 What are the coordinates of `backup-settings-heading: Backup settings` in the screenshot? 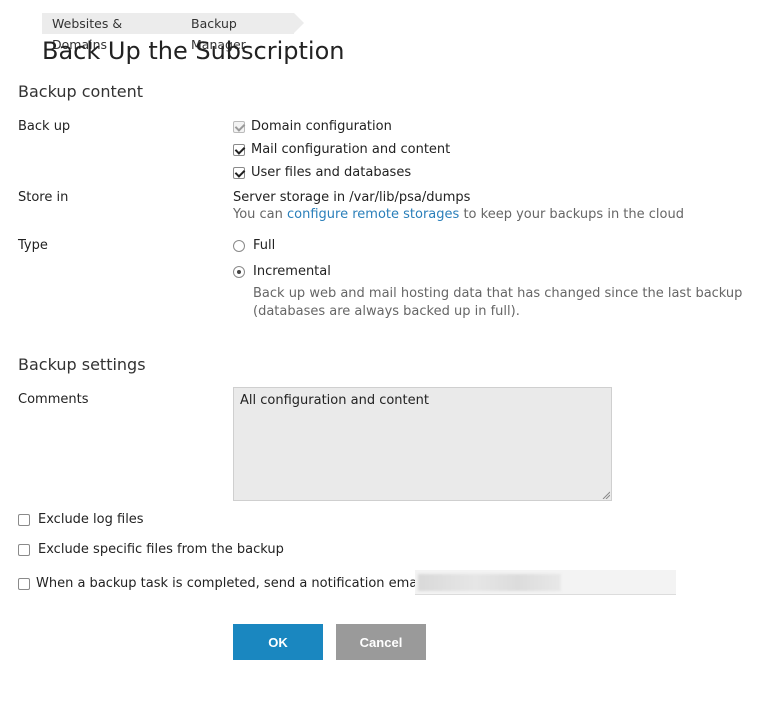 It's located at (82, 364).